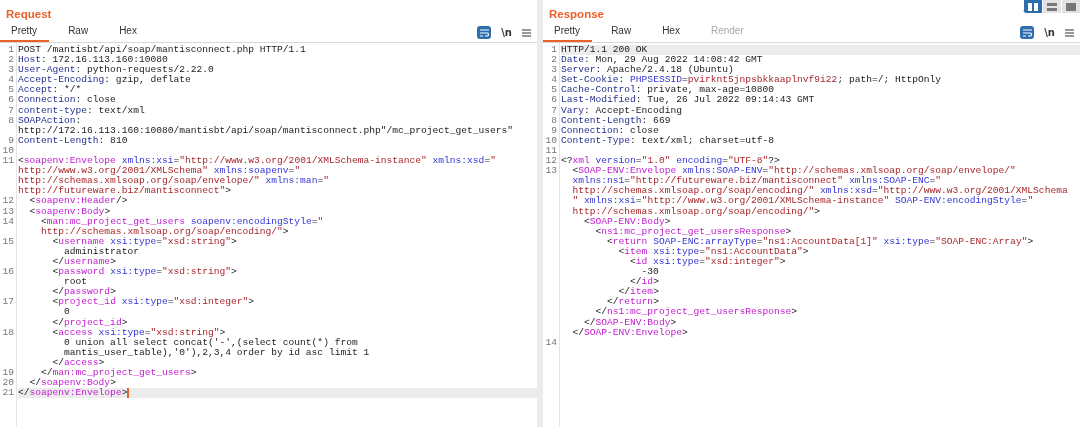 The image size is (1080, 427). Describe the element at coordinates (7, 272) in the screenshot. I see `line-number: 16` at that location.